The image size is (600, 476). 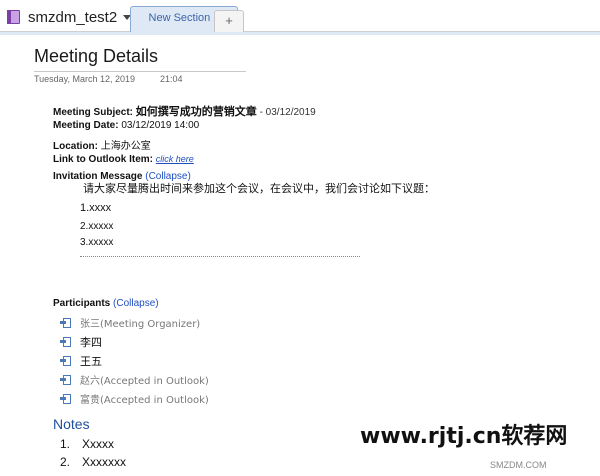 I want to click on participant-item: 王五, so click(x=134, y=360).